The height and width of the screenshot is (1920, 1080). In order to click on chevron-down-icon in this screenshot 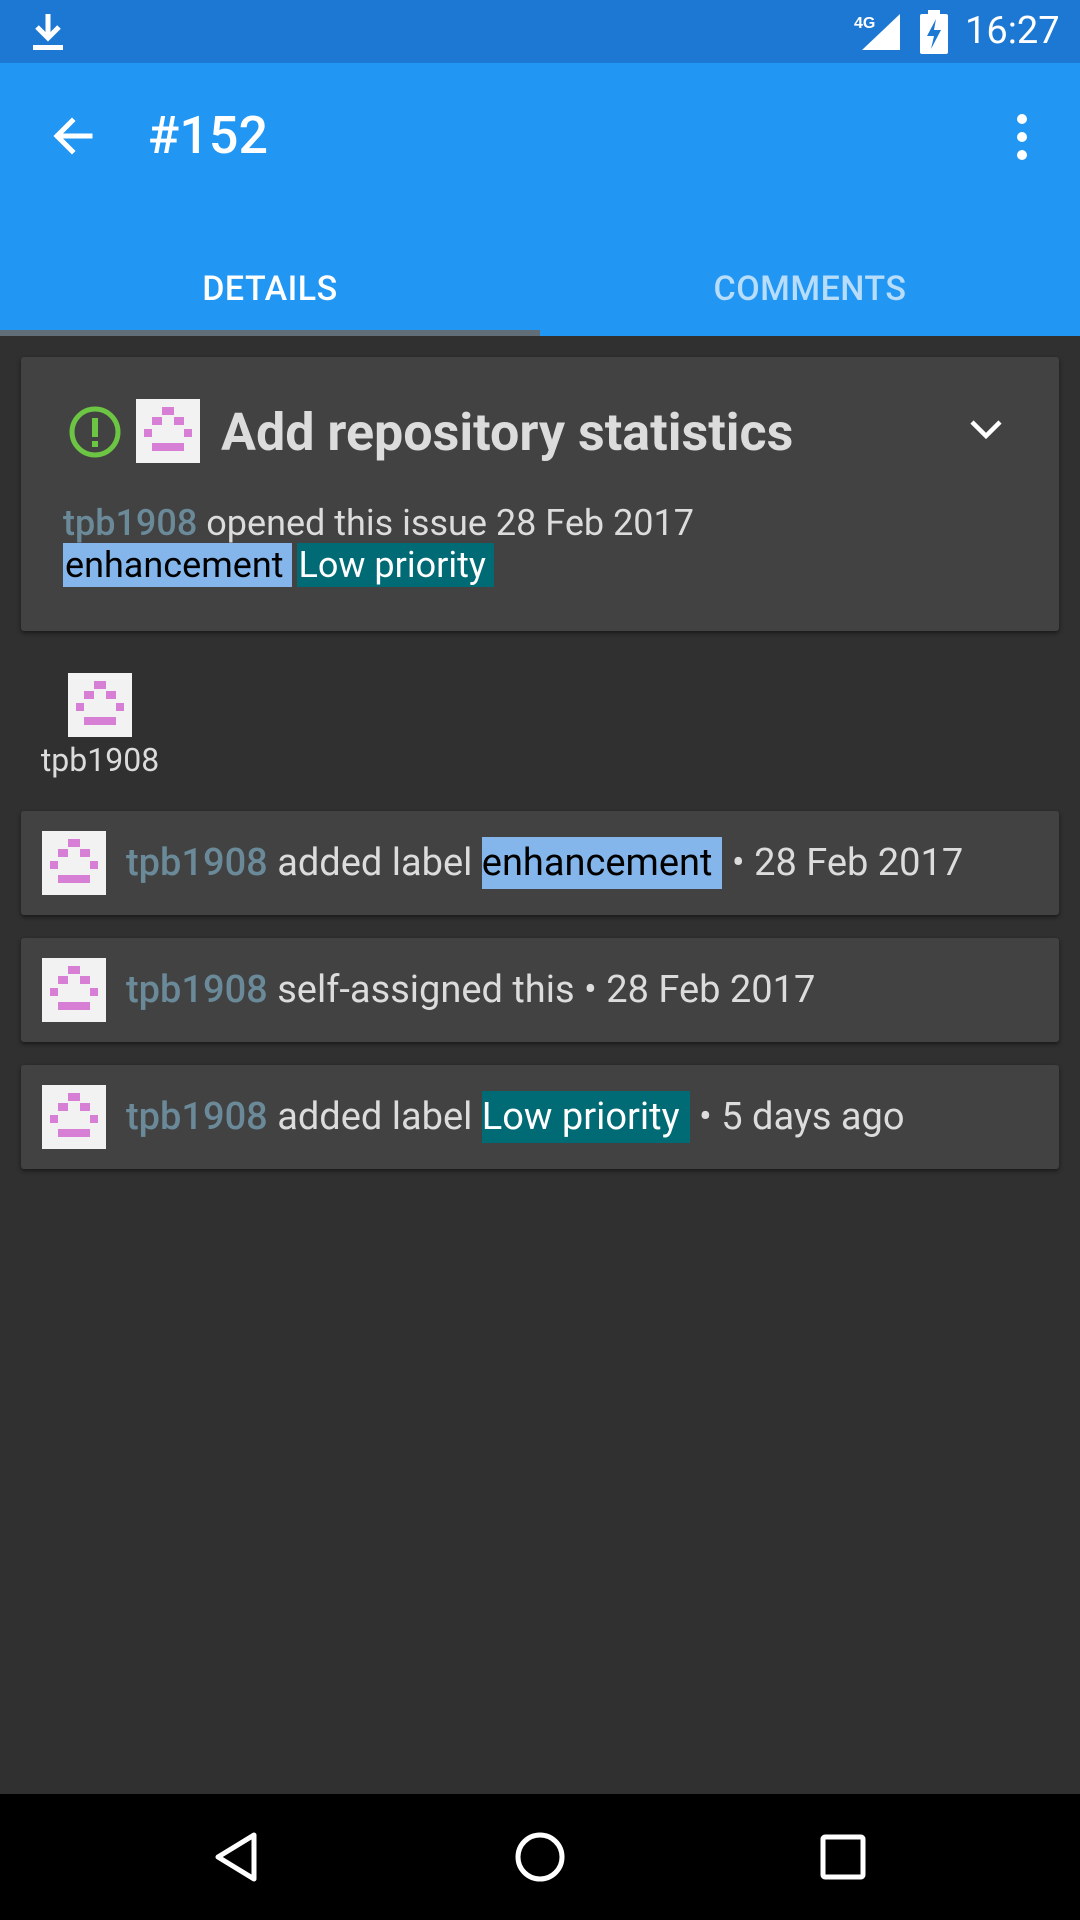, I will do `click(986, 429)`.